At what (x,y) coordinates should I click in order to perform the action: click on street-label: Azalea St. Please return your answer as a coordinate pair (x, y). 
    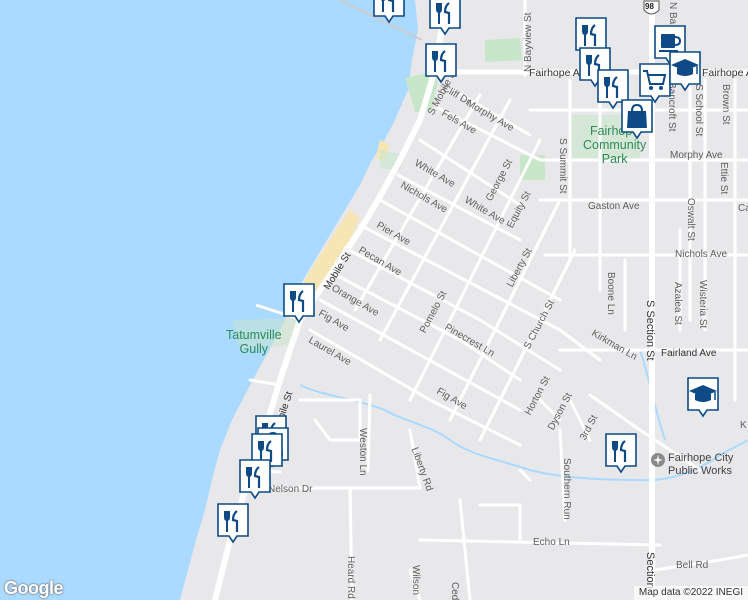
    Looking at the image, I should click on (677, 303).